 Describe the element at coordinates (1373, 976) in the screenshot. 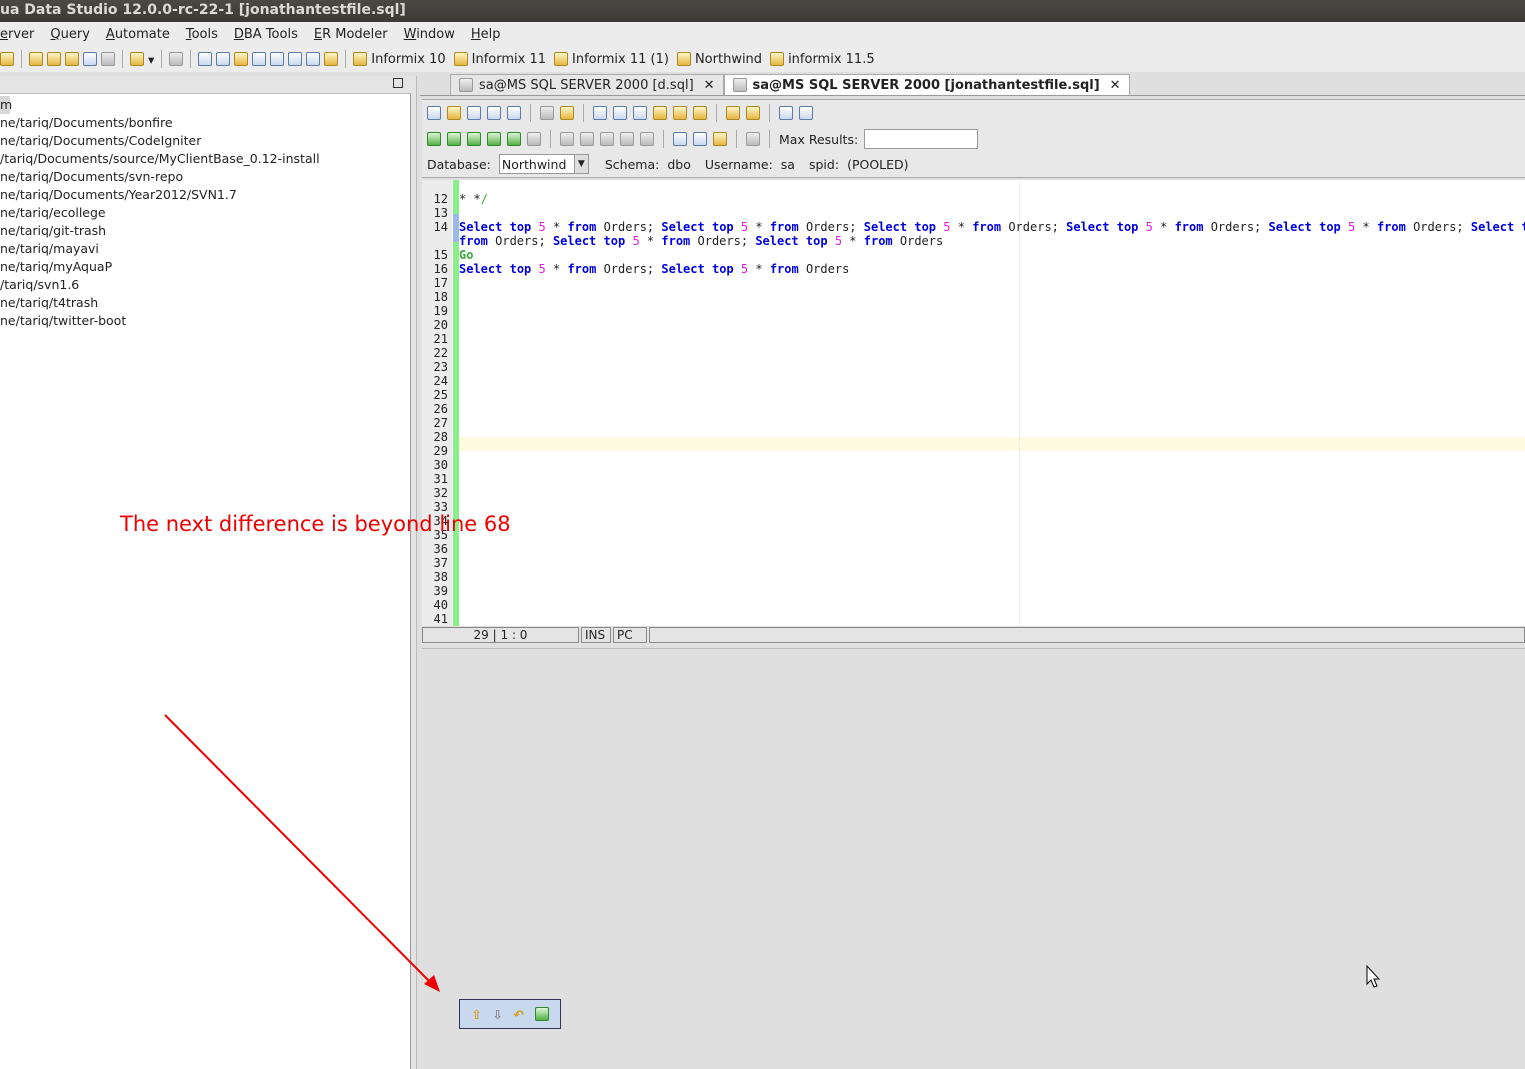

I see `mouse-cursor-icon` at that location.